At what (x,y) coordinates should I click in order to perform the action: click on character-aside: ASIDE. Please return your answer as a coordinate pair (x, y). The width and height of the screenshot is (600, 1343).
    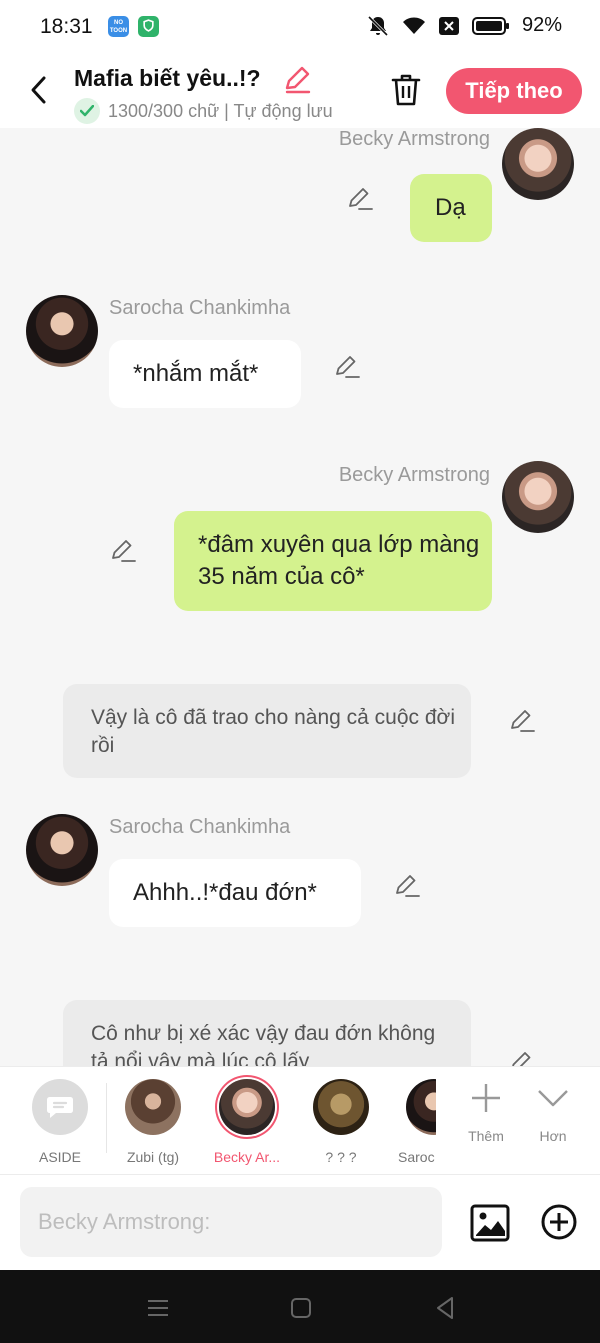
    Looking at the image, I should click on (60, 1122).